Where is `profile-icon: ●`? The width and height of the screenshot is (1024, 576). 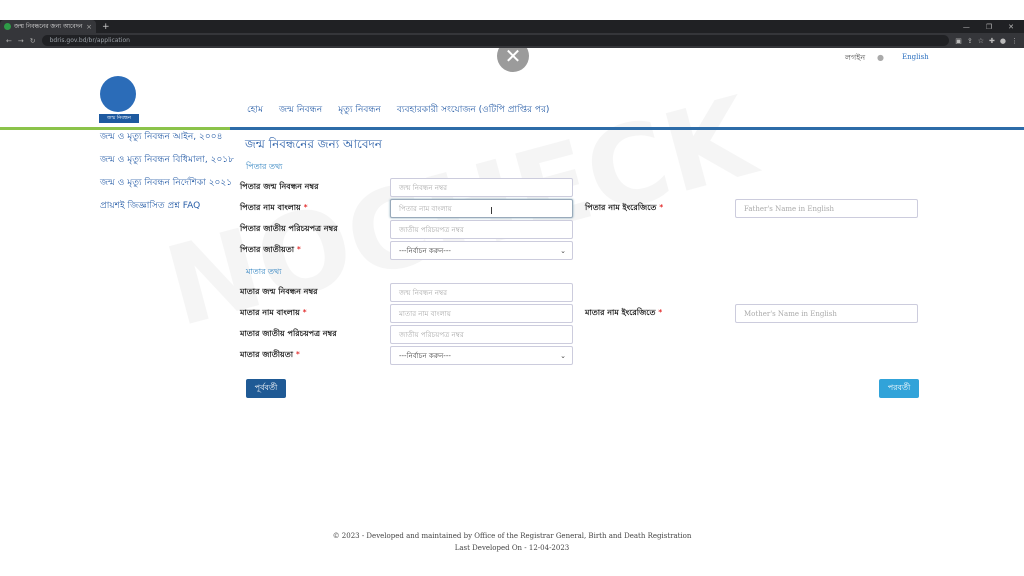 profile-icon: ● is located at coordinates (1003, 41).